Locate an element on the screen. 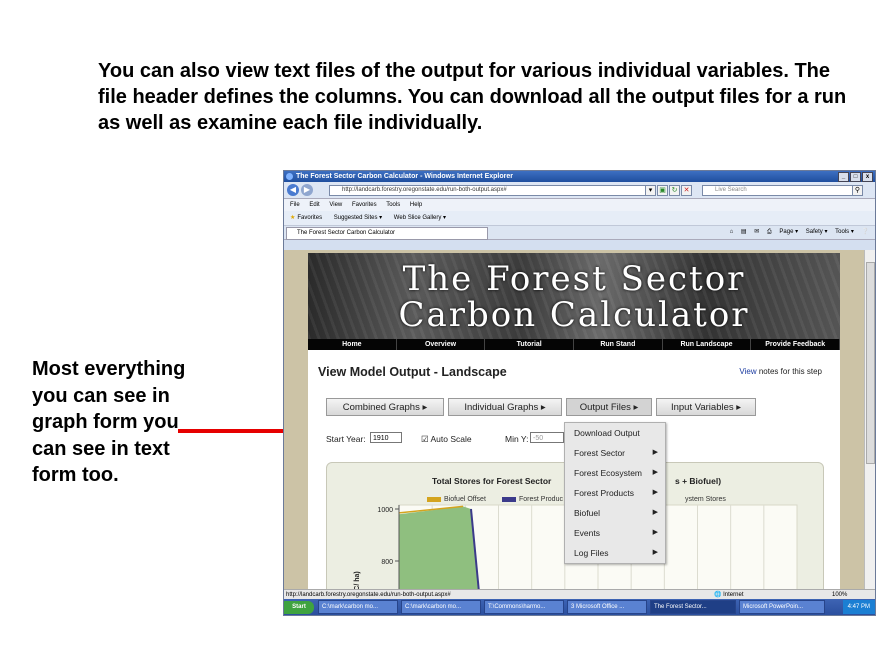  help-icon: ❔ is located at coordinates (865, 232).